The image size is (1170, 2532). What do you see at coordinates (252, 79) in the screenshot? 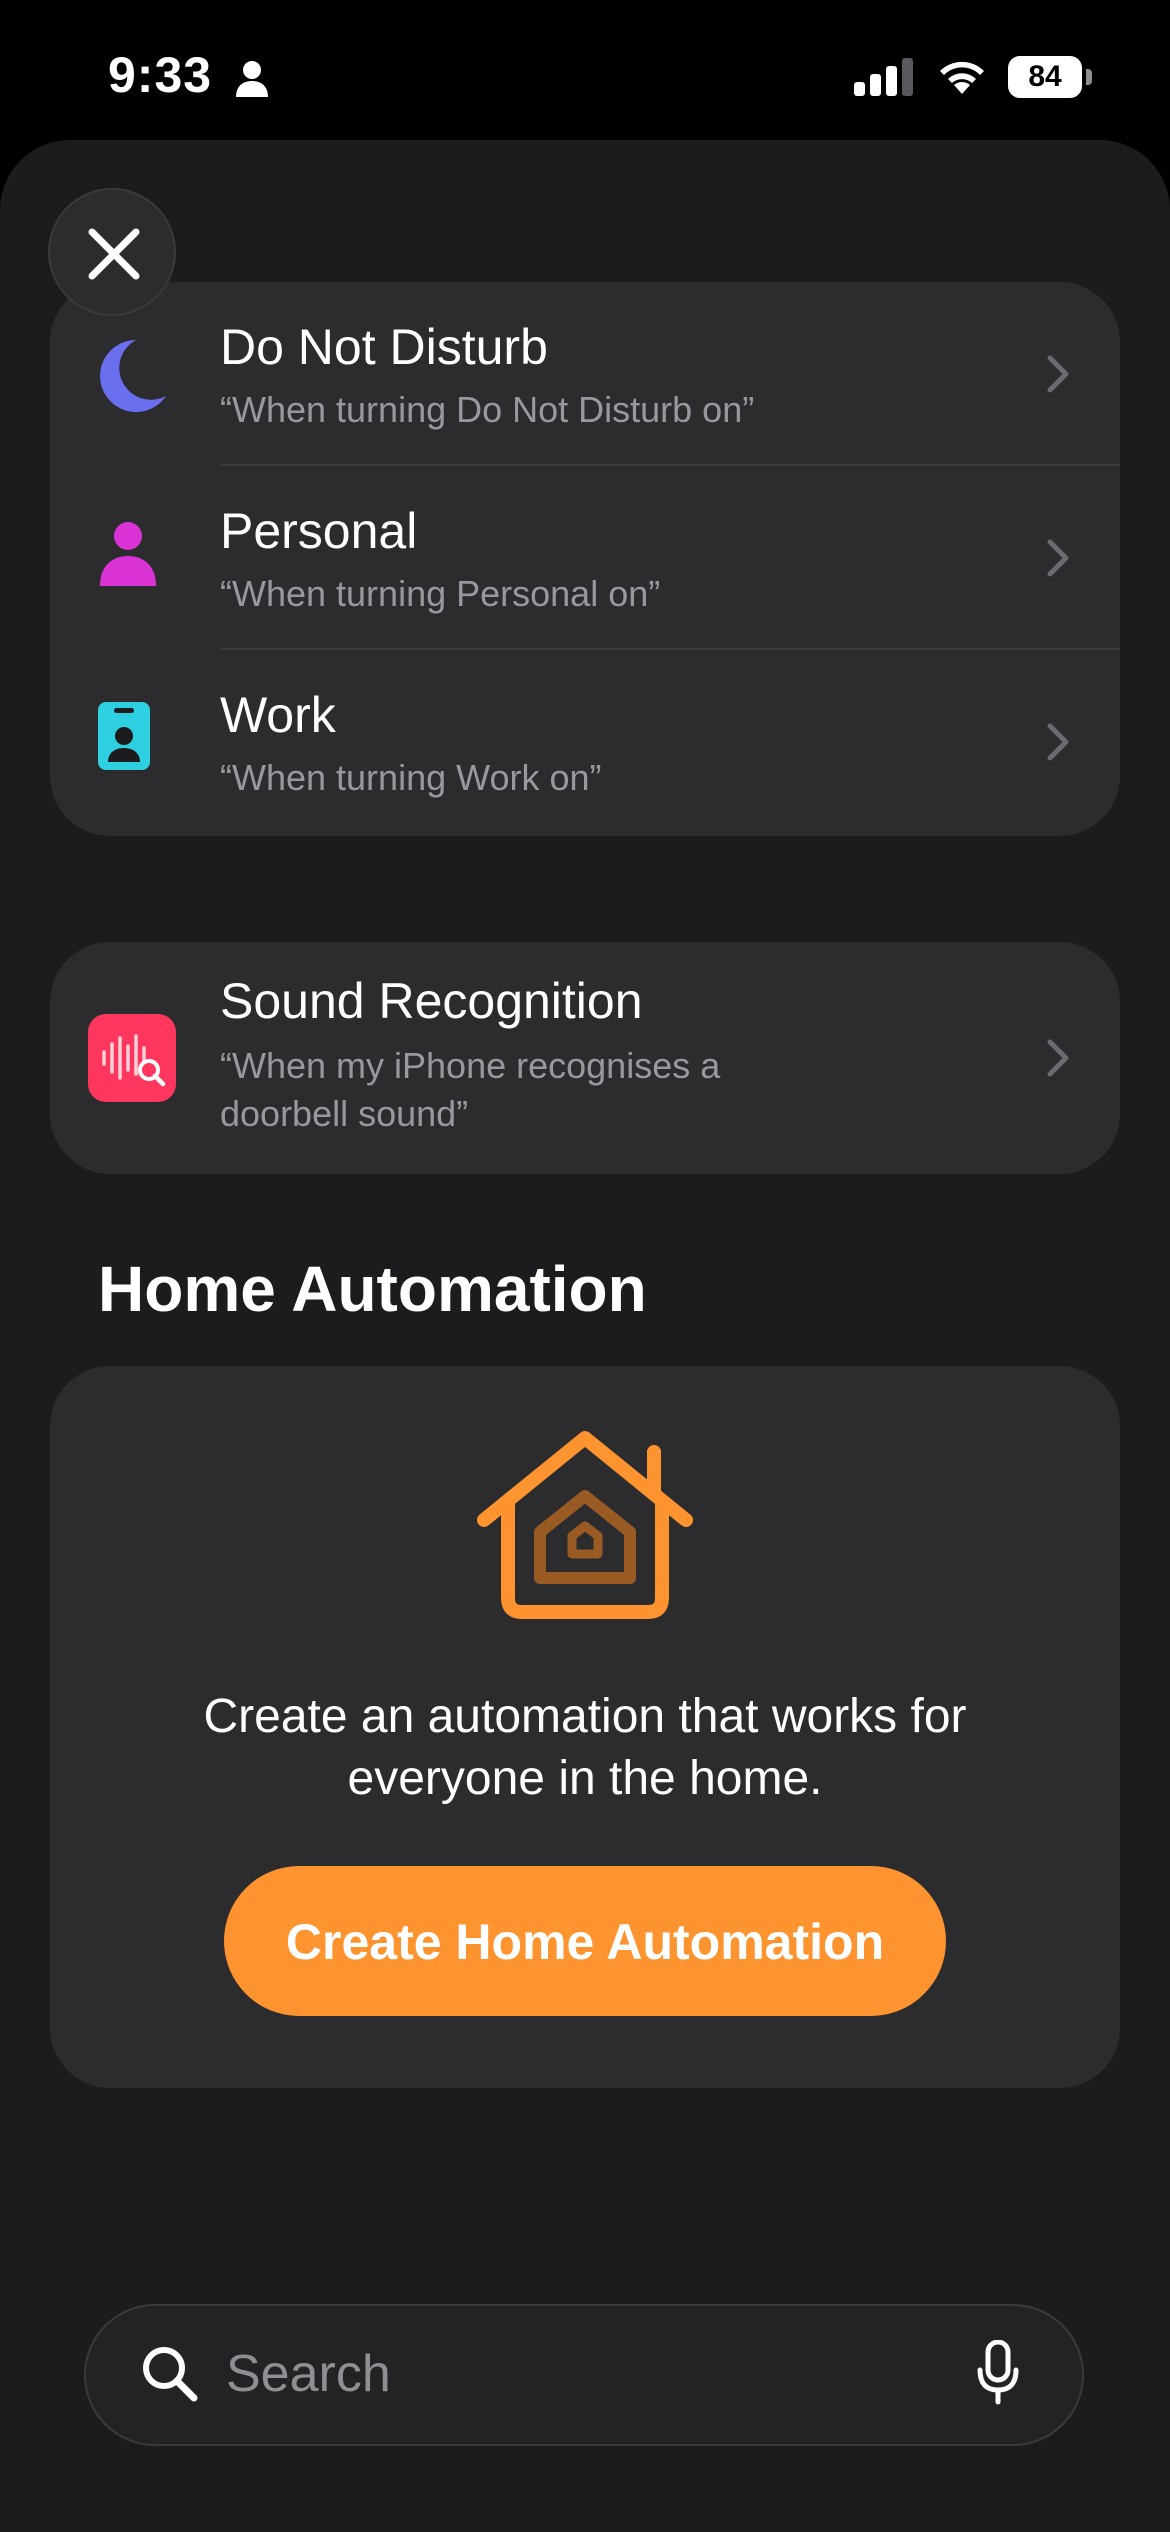
I see `person-status-icon` at bounding box center [252, 79].